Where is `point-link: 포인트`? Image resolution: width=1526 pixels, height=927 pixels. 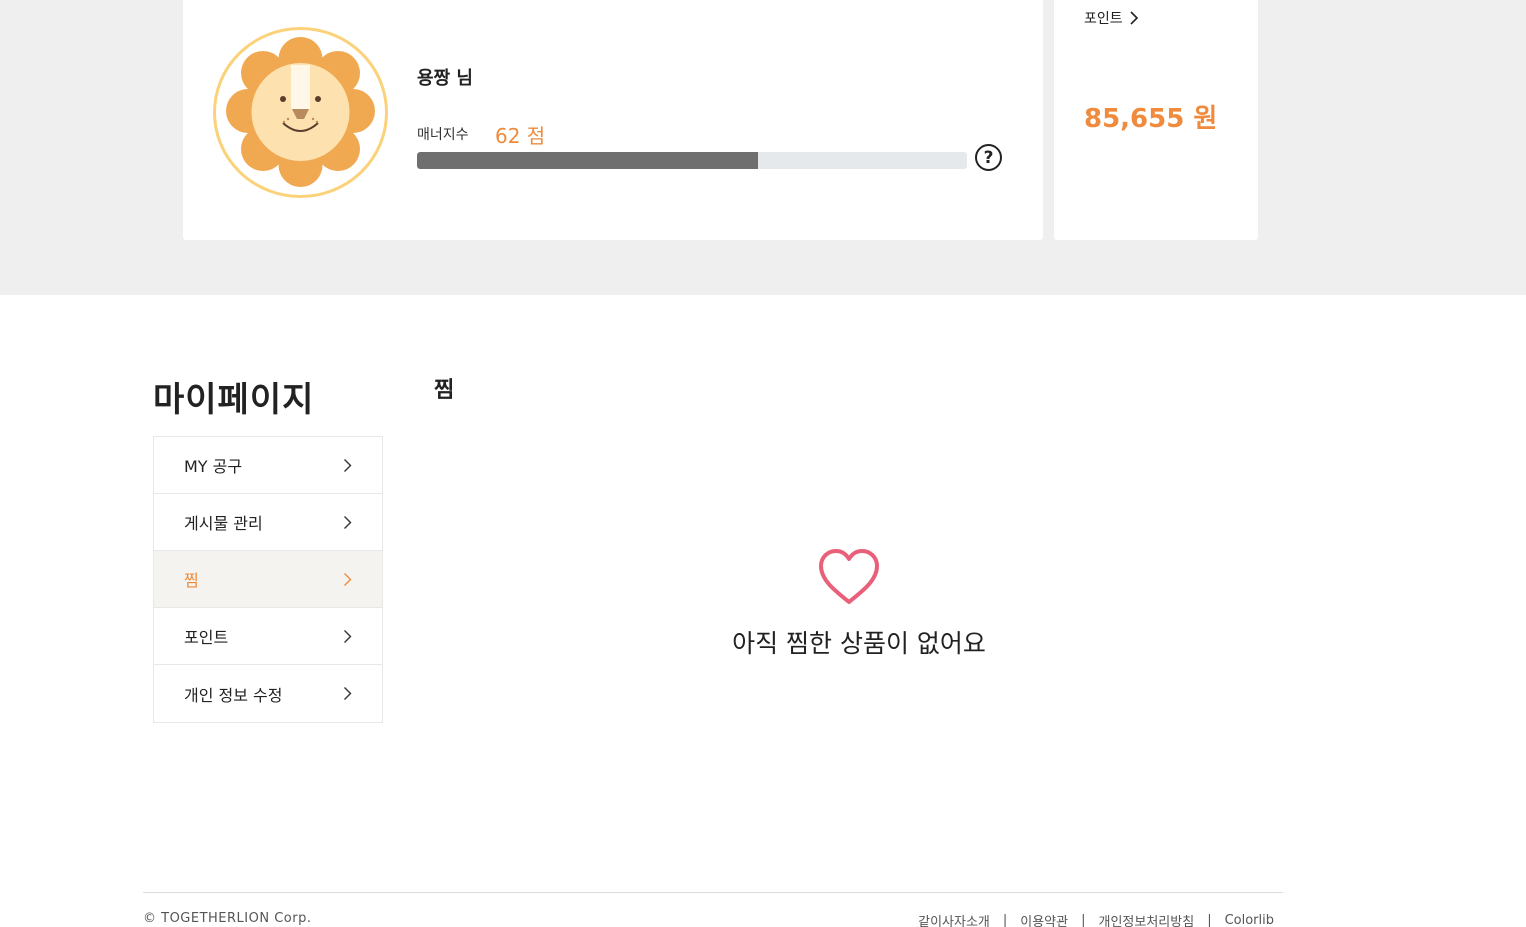 point-link: 포인트 is located at coordinates (1111, 18).